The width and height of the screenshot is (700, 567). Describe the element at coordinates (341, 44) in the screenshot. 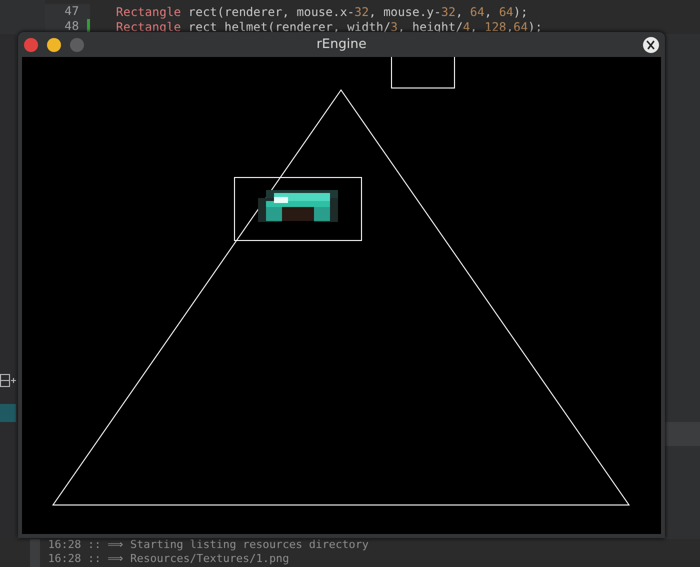

I see `window-title: rEngine` at that location.